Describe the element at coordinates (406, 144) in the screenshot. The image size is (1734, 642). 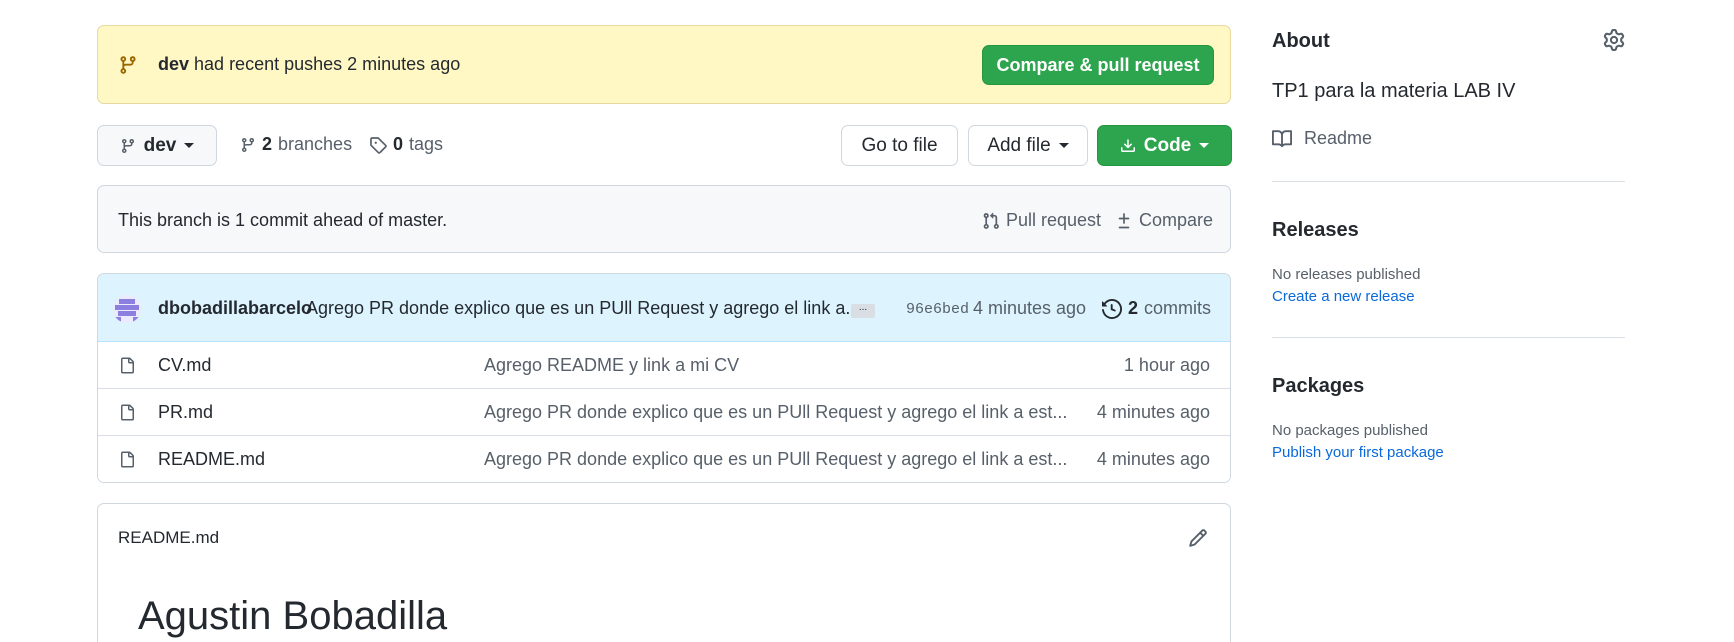
I see `tags-link: 0 tags` at that location.